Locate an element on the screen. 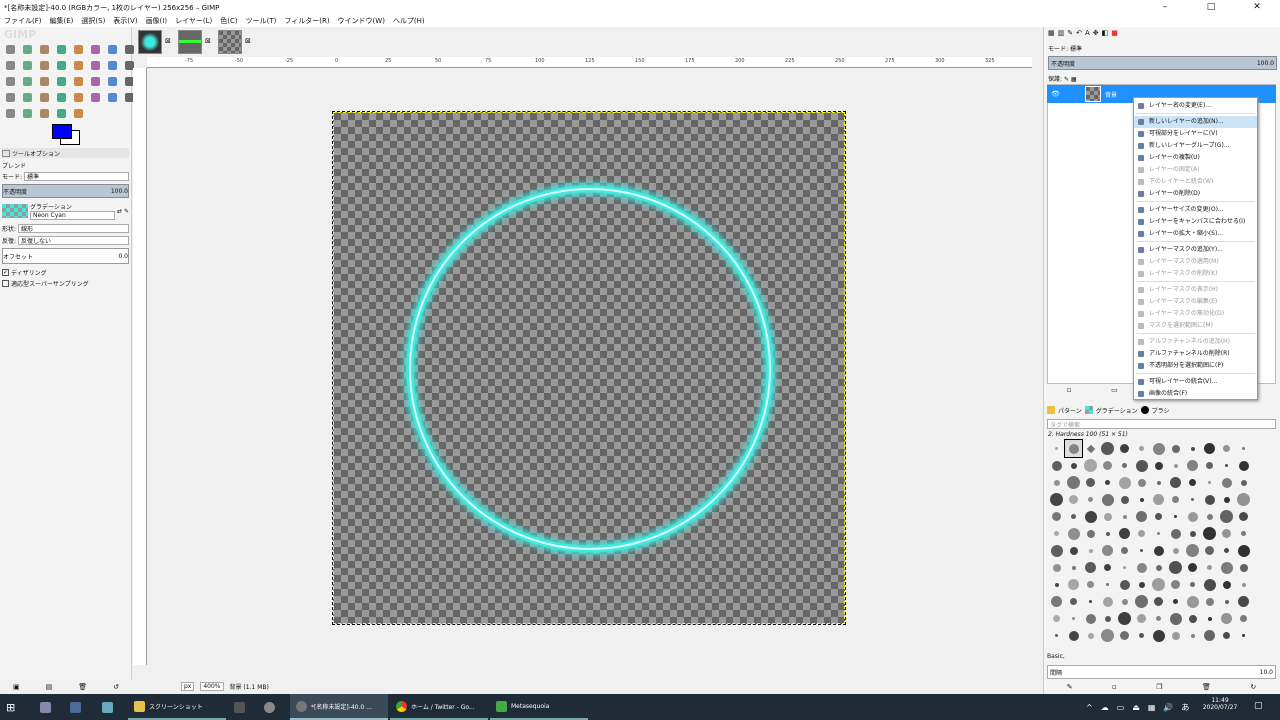  layer-name: 背景 is located at coordinates (1111, 94).